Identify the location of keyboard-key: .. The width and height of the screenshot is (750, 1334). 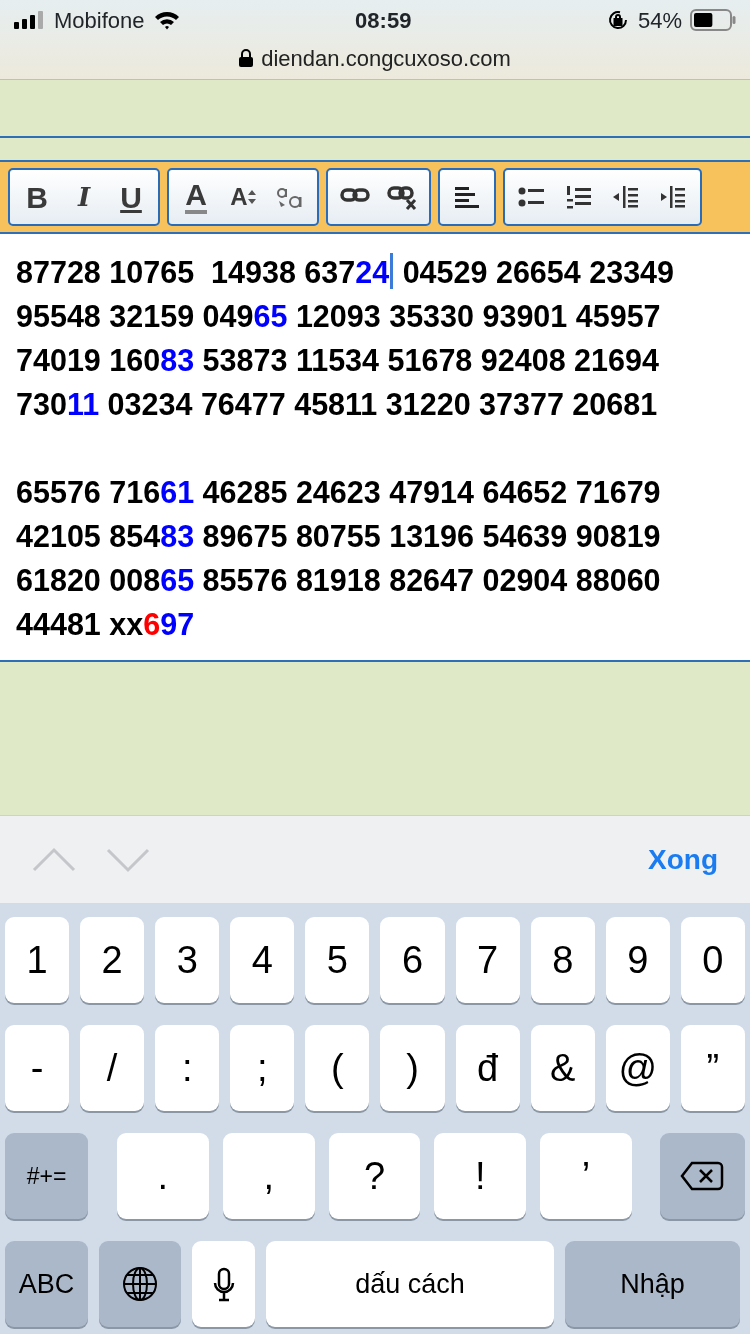
(163, 1176).